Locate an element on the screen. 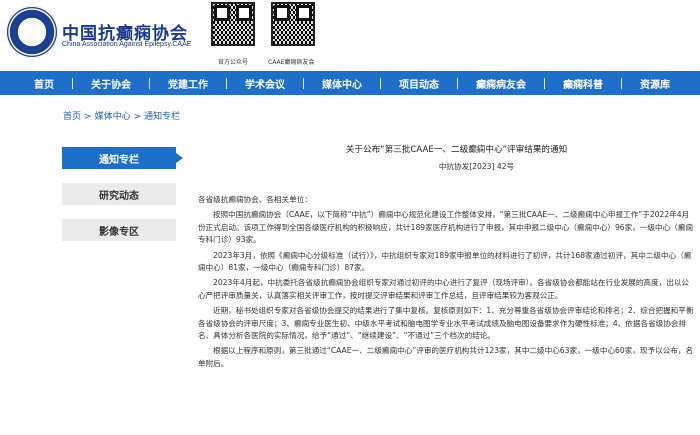 The width and height of the screenshot is (700, 435). caae-logo is located at coordinates (32, 32).